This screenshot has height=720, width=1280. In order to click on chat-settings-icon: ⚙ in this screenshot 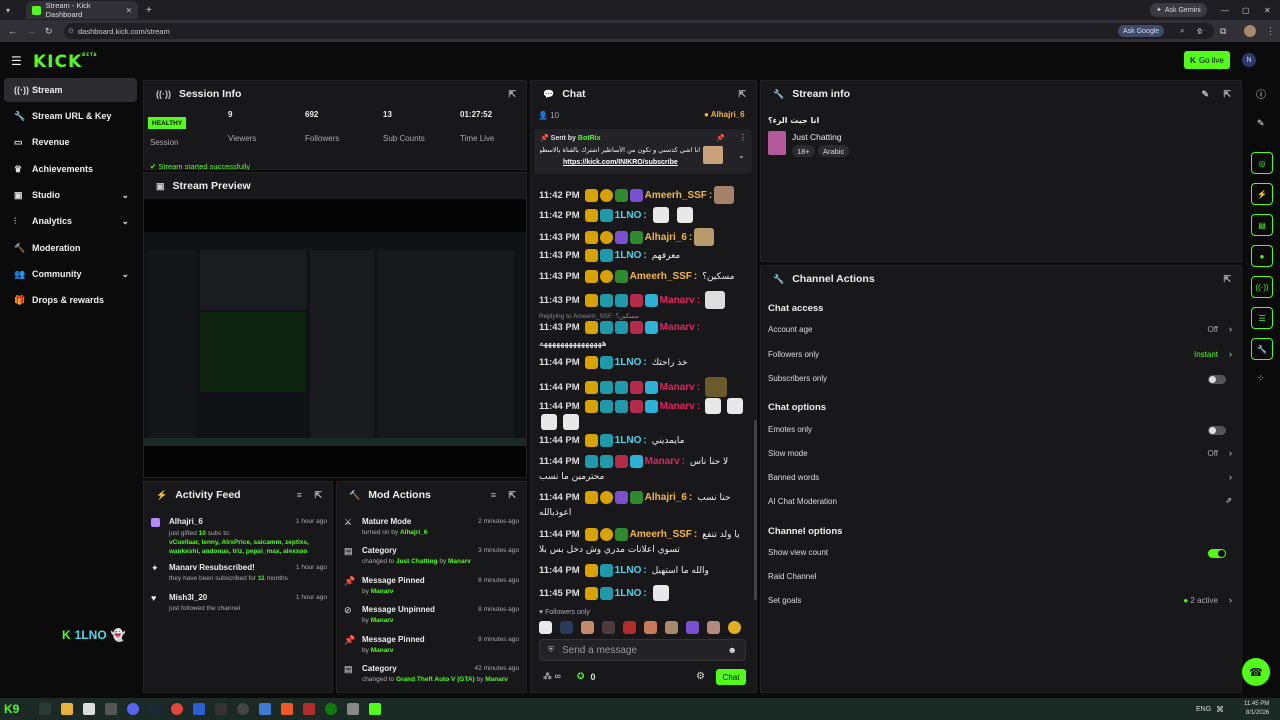, I will do `click(700, 676)`.